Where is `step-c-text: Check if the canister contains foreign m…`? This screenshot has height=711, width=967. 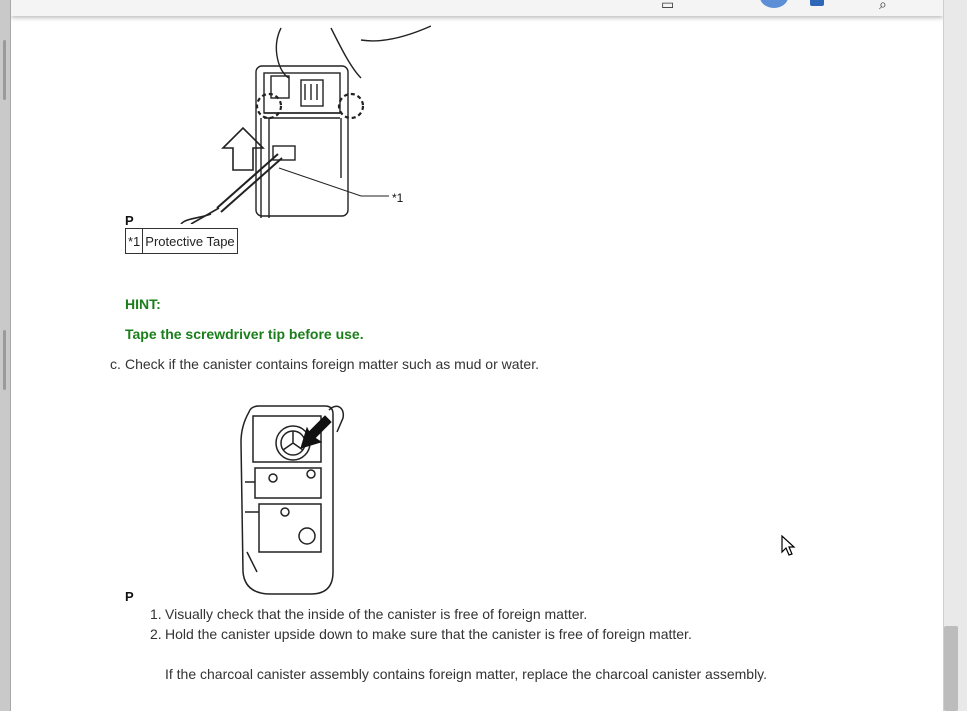 step-c-text: Check if the canister contains foreign m… is located at coordinates (332, 364).